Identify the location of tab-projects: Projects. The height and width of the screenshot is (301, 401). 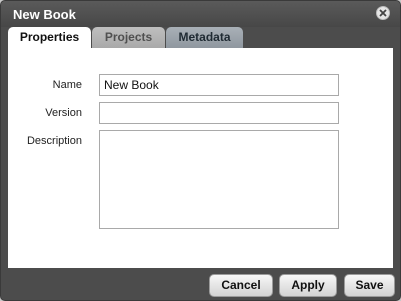
(128, 37).